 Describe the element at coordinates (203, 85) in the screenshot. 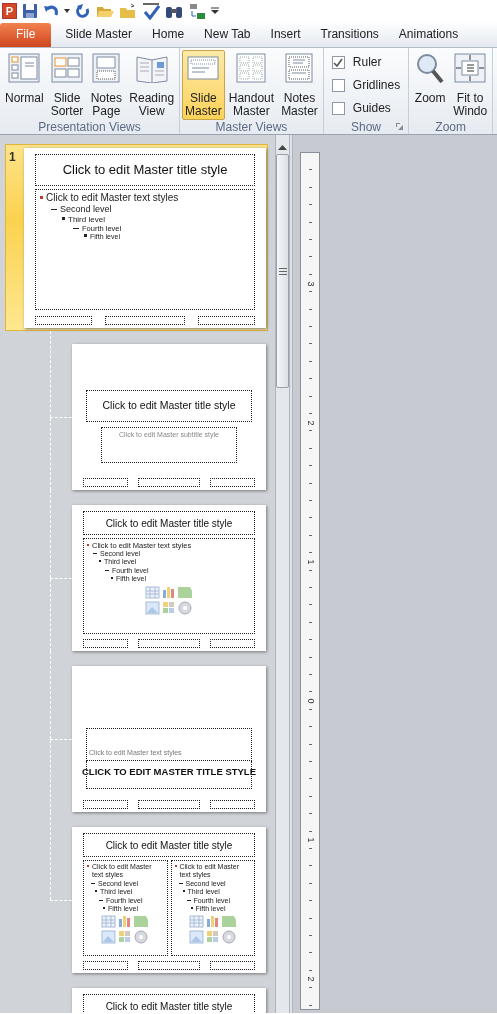

I see `ribbon-button: Slide Master` at that location.